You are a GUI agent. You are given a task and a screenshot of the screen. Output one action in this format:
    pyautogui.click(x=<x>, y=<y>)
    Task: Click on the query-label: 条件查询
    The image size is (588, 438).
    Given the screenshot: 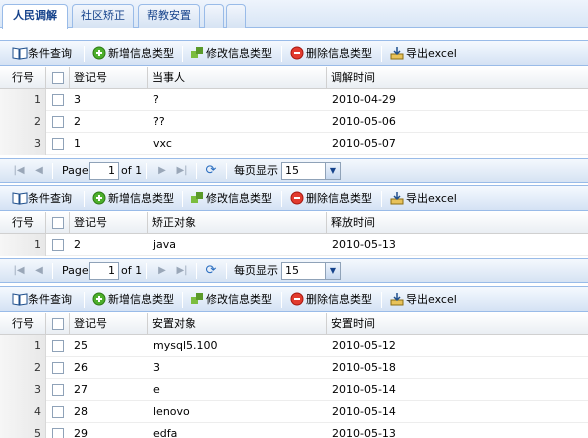 What is the action you would take?
    pyautogui.click(x=50, y=198)
    